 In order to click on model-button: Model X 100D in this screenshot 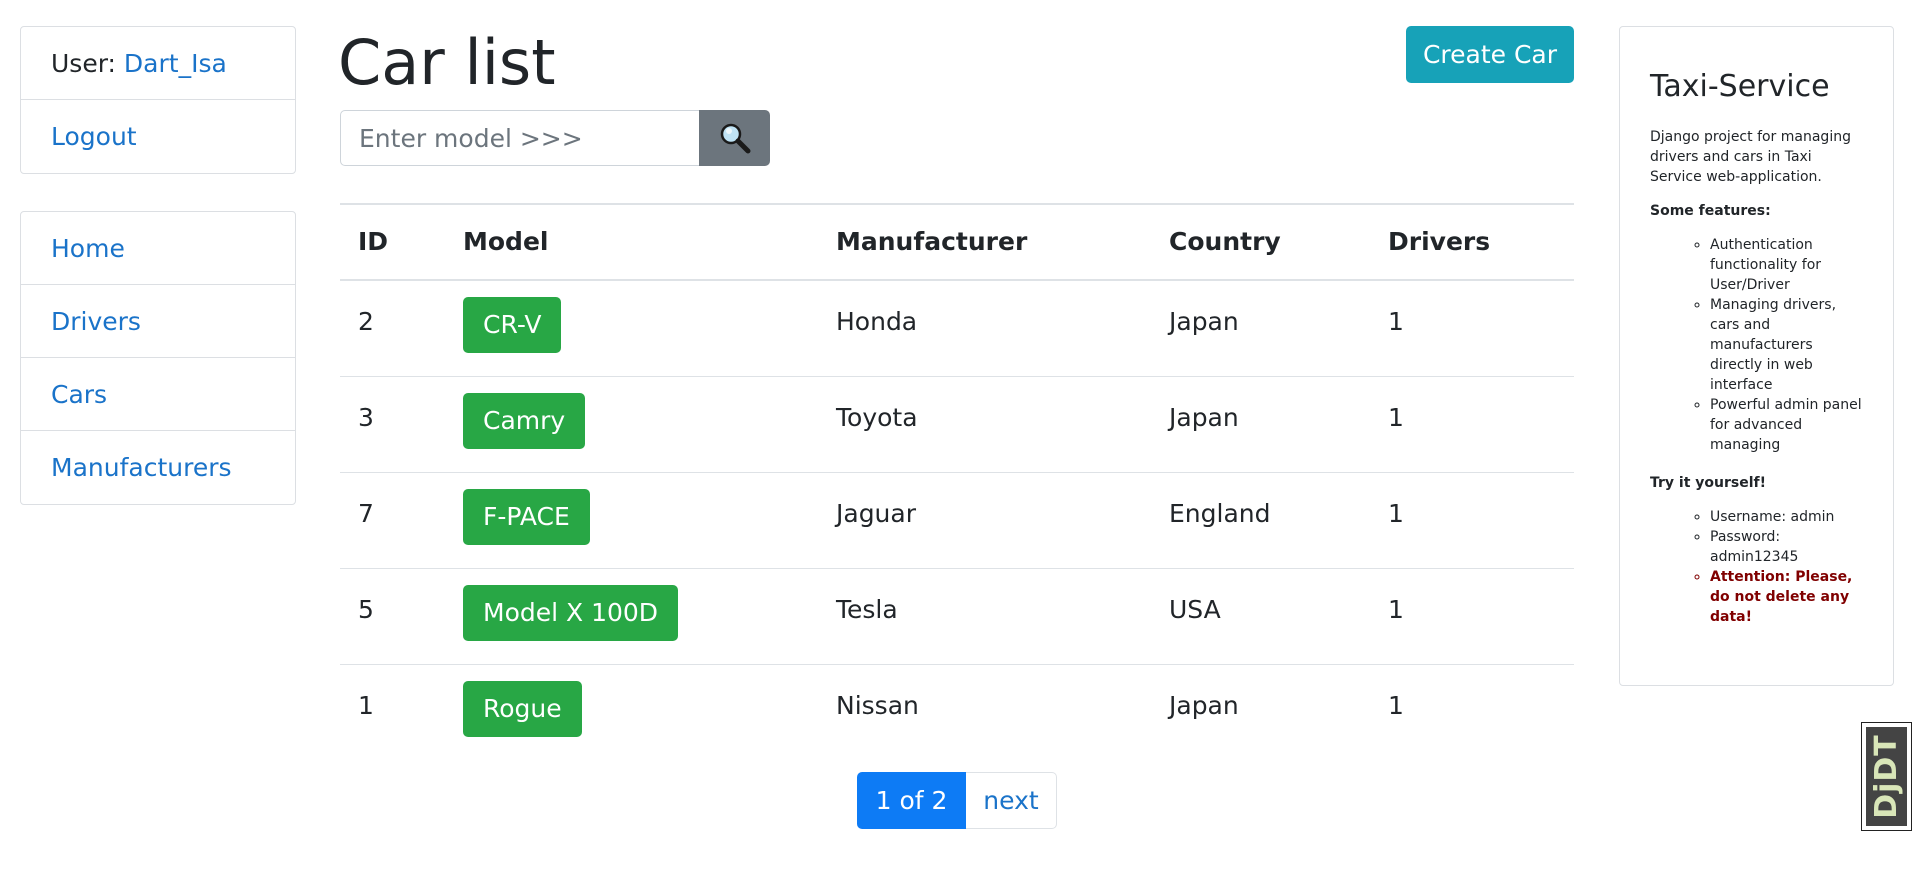, I will do `click(571, 613)`.